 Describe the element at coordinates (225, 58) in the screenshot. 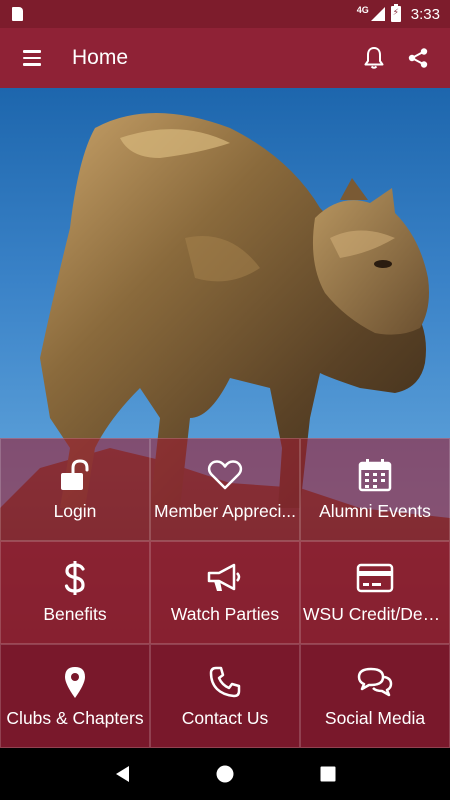

I see `app-bar: Home` at that location.